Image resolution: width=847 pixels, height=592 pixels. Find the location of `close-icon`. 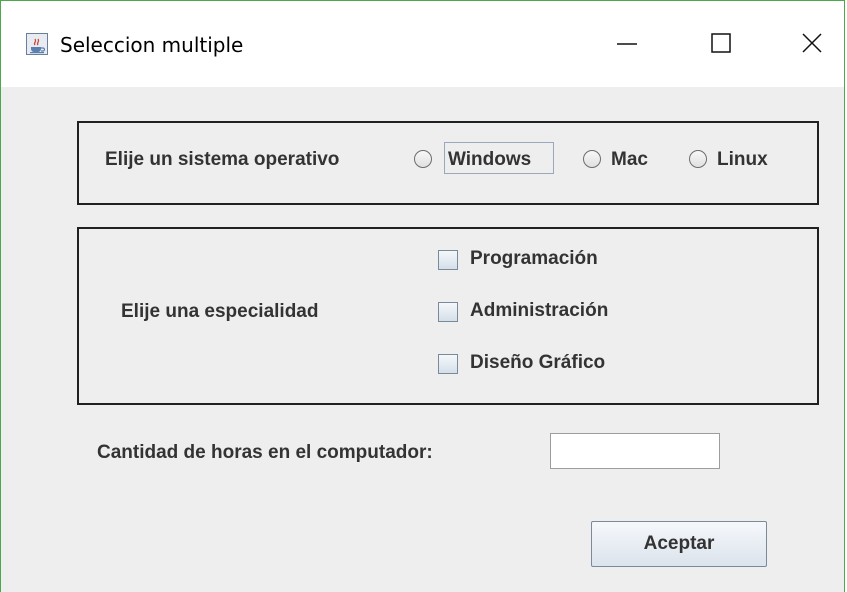

close-icon is located at coordinates (812, 43).